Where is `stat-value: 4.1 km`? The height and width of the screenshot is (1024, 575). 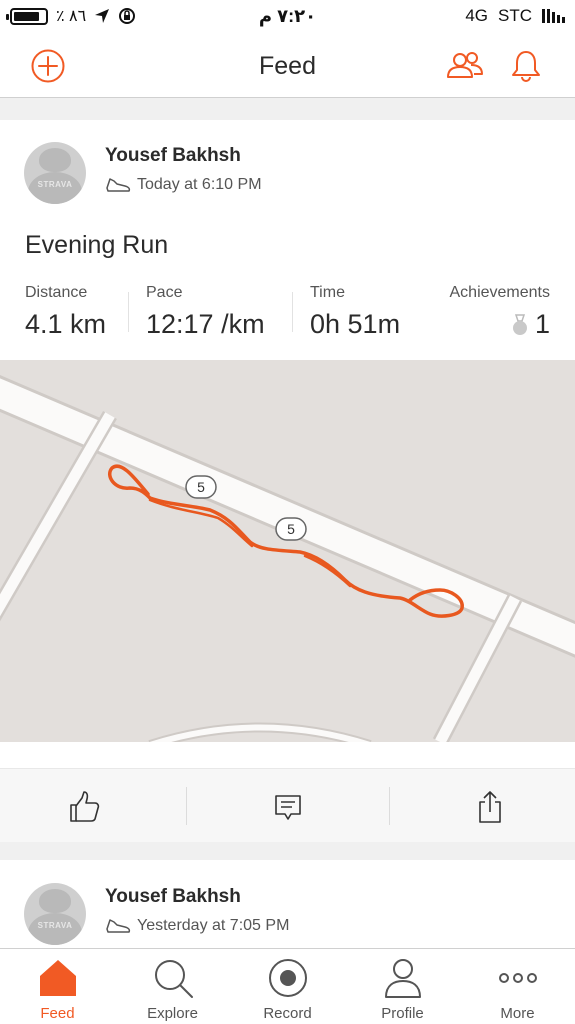
stat-value: 4.1 km is located at coordinates (66, 324).